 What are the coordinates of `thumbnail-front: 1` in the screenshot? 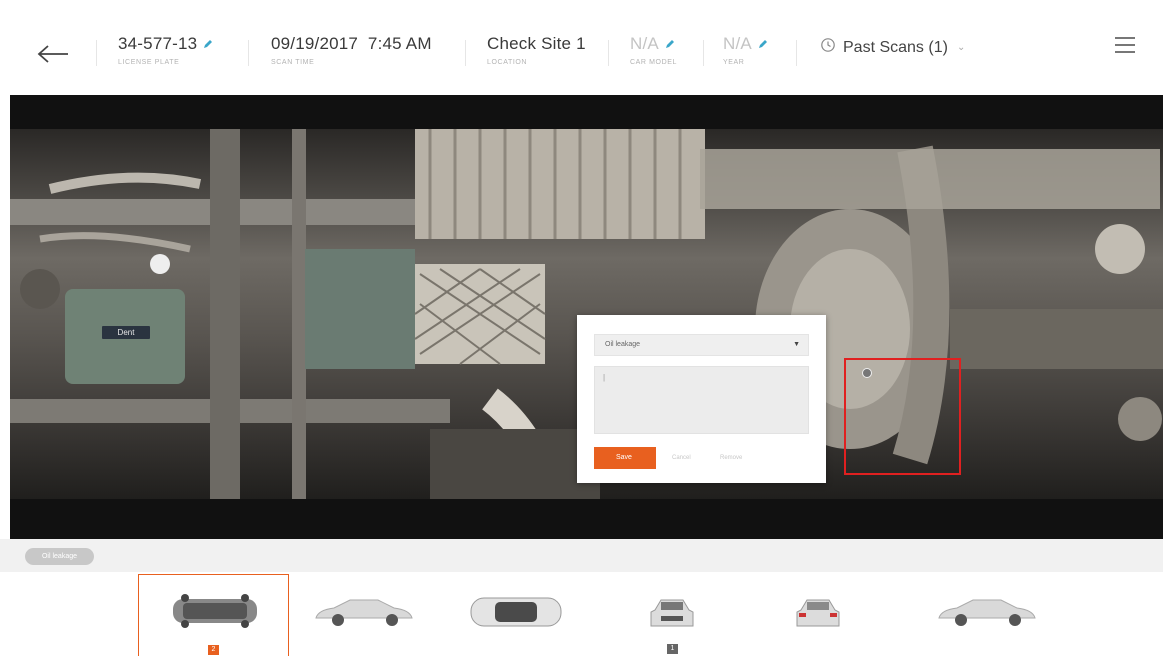 It's located at (672, 615).